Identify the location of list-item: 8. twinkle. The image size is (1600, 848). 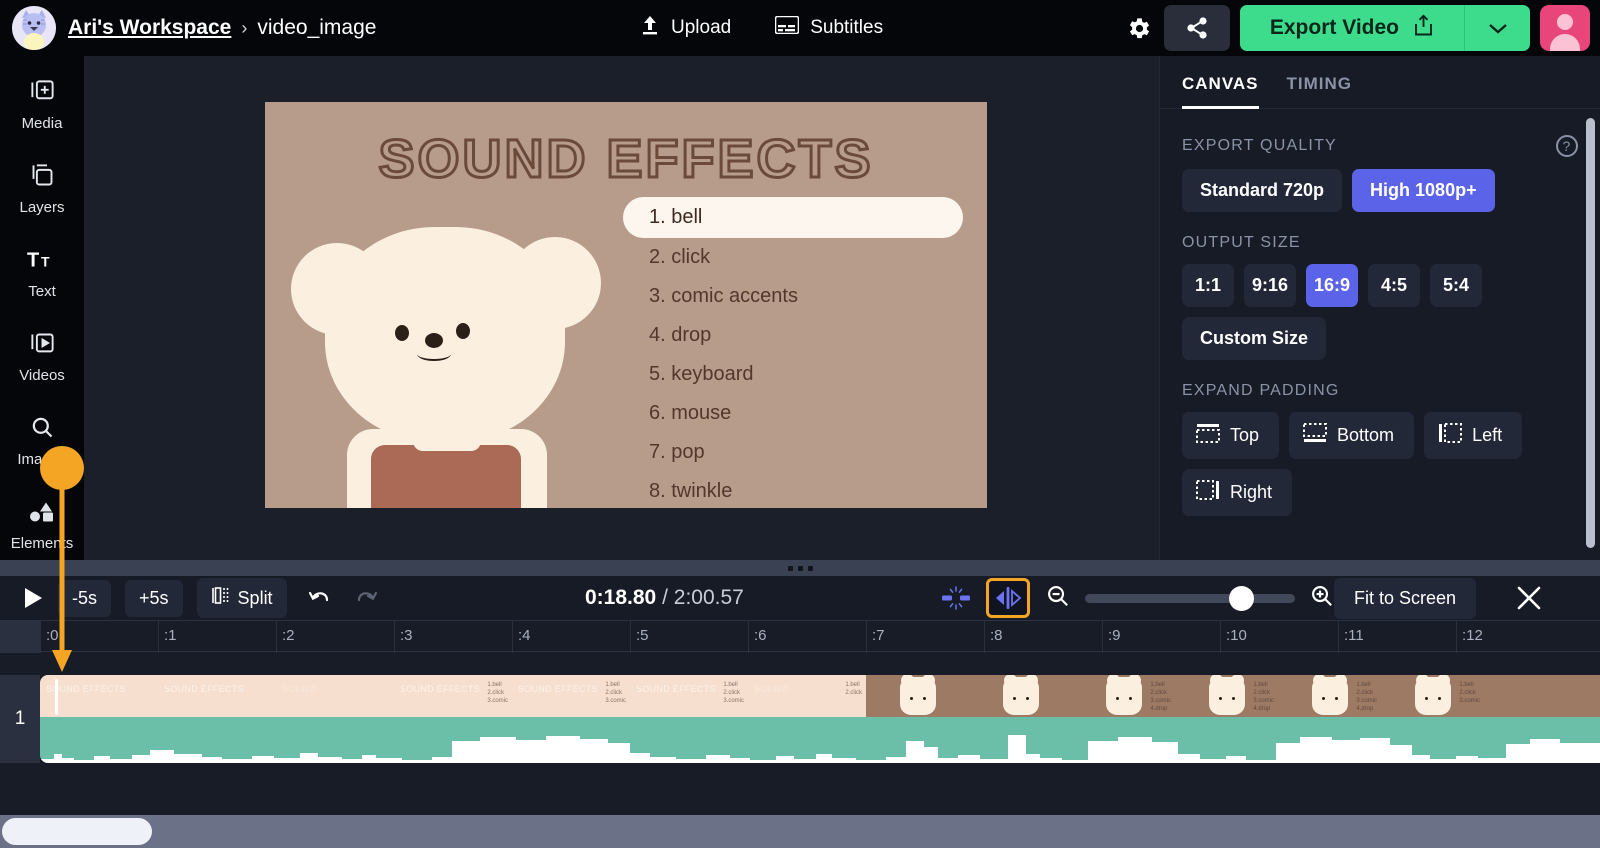
(793, 490).